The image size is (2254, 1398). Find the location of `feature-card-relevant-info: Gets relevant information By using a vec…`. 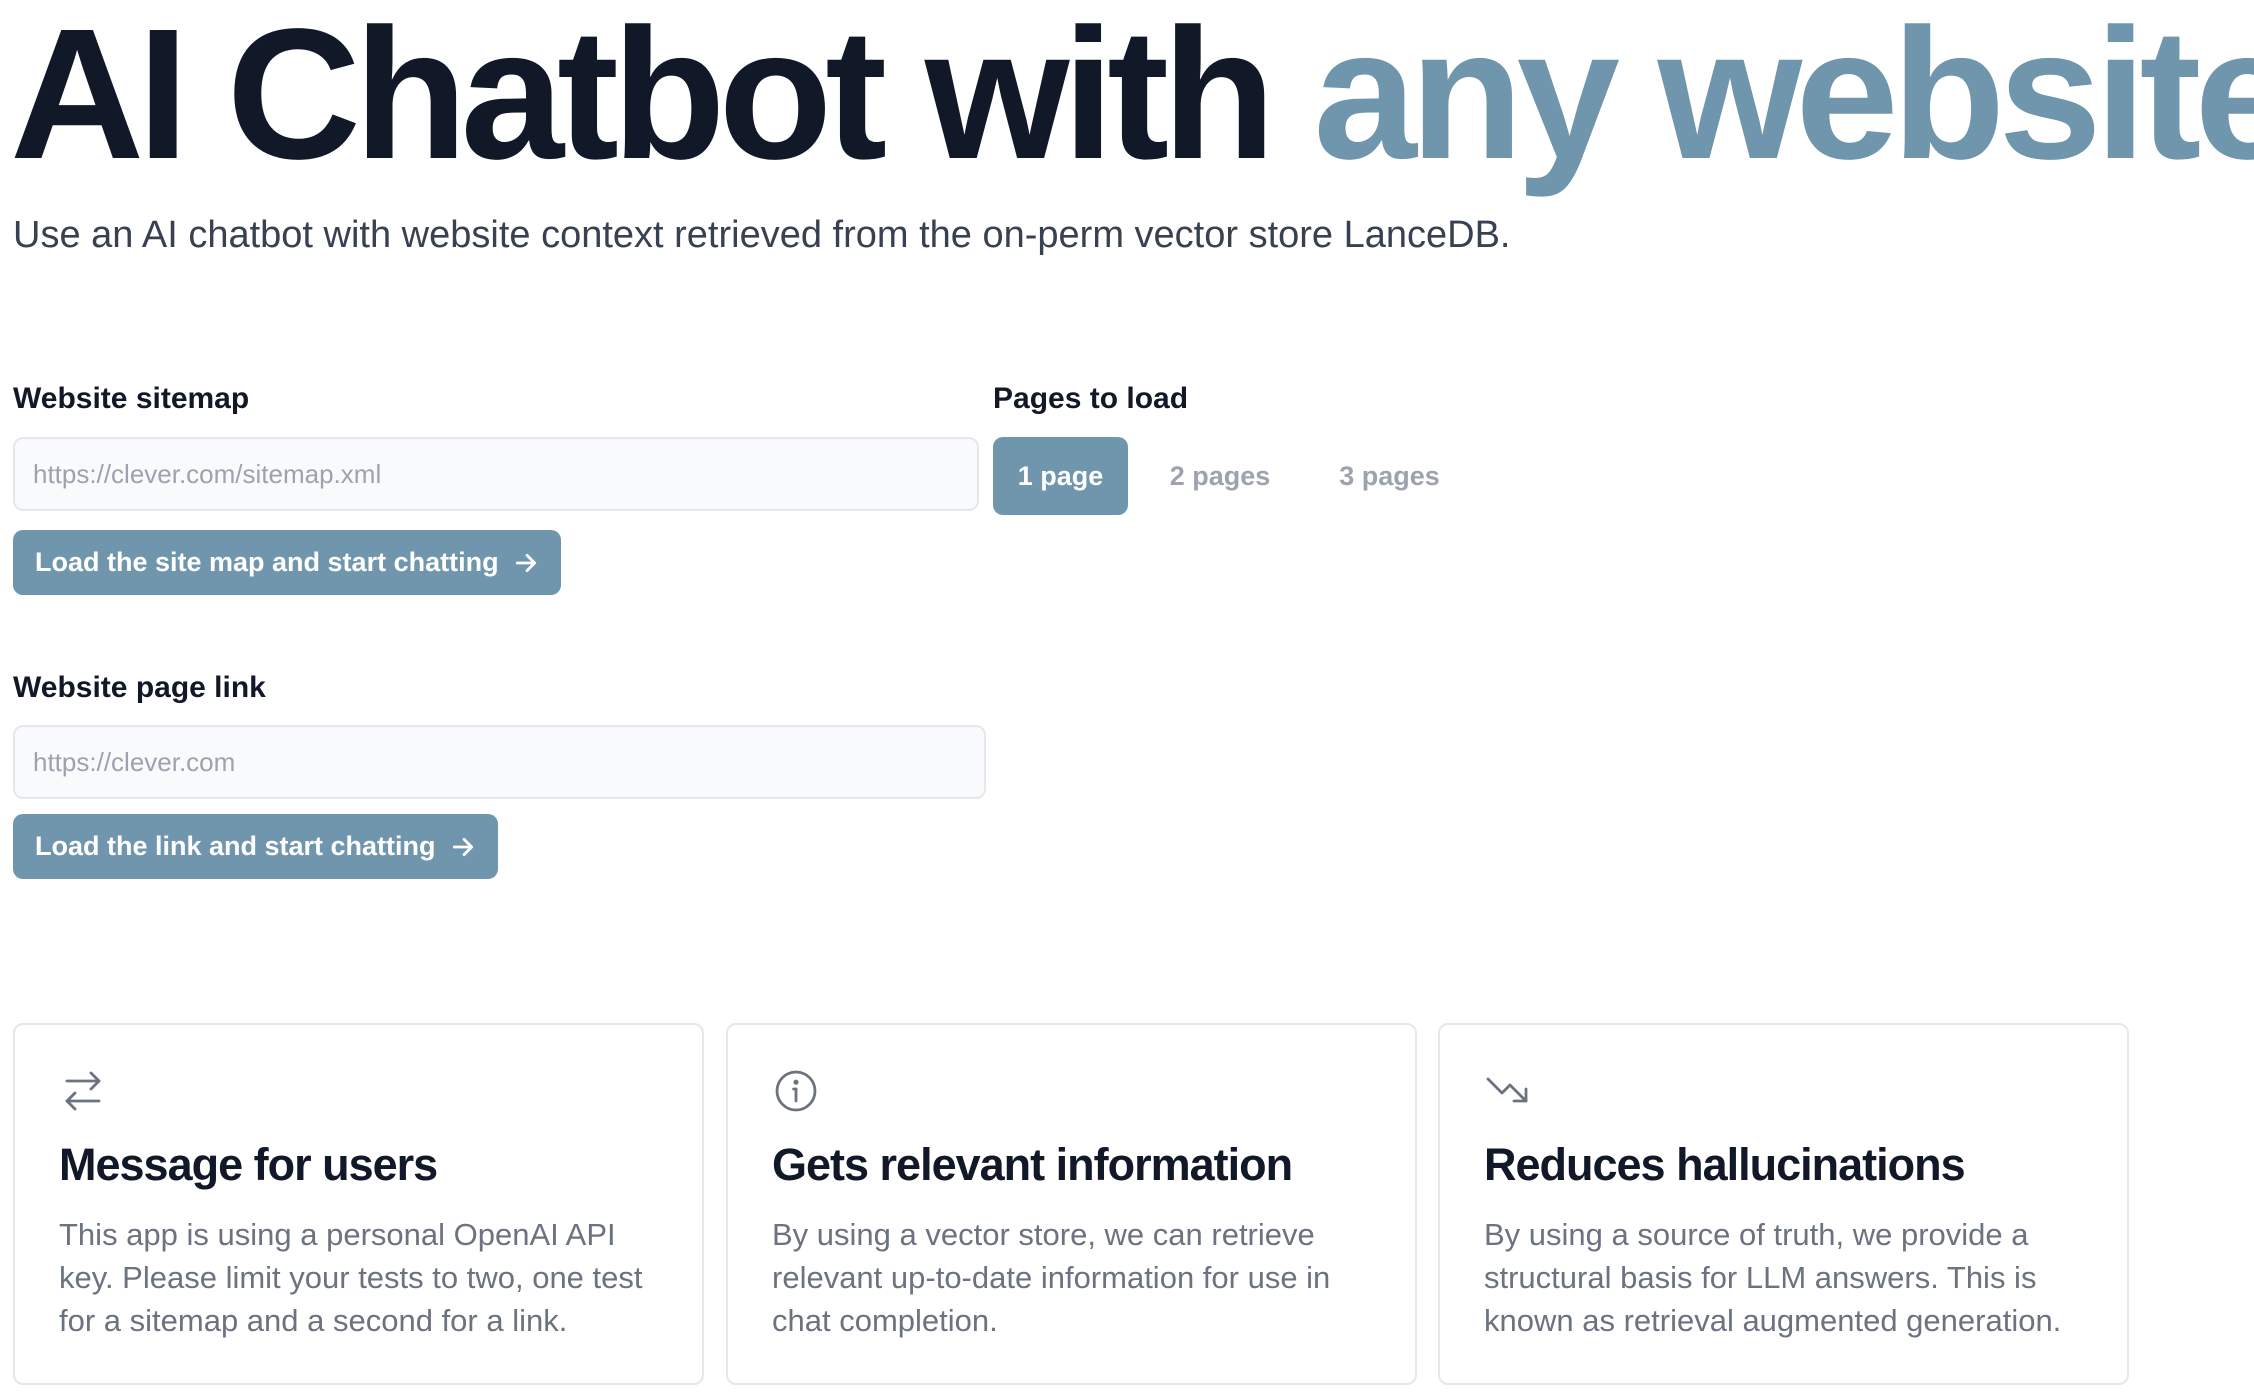

feature-card-relevant-info: Gets relevant information By using a vec… is located at coordinates (1071, 1204).